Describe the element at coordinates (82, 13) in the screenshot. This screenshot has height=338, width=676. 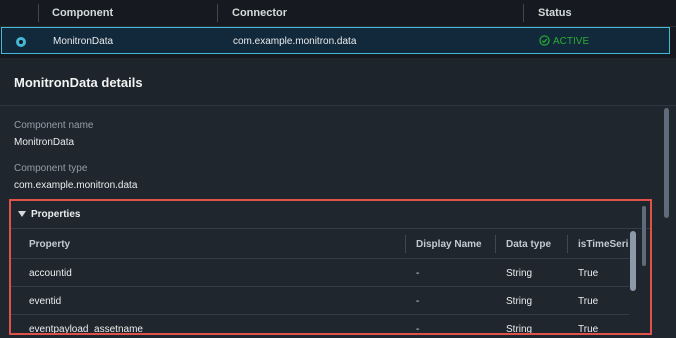
I see `column-header-component: Component` at that location.